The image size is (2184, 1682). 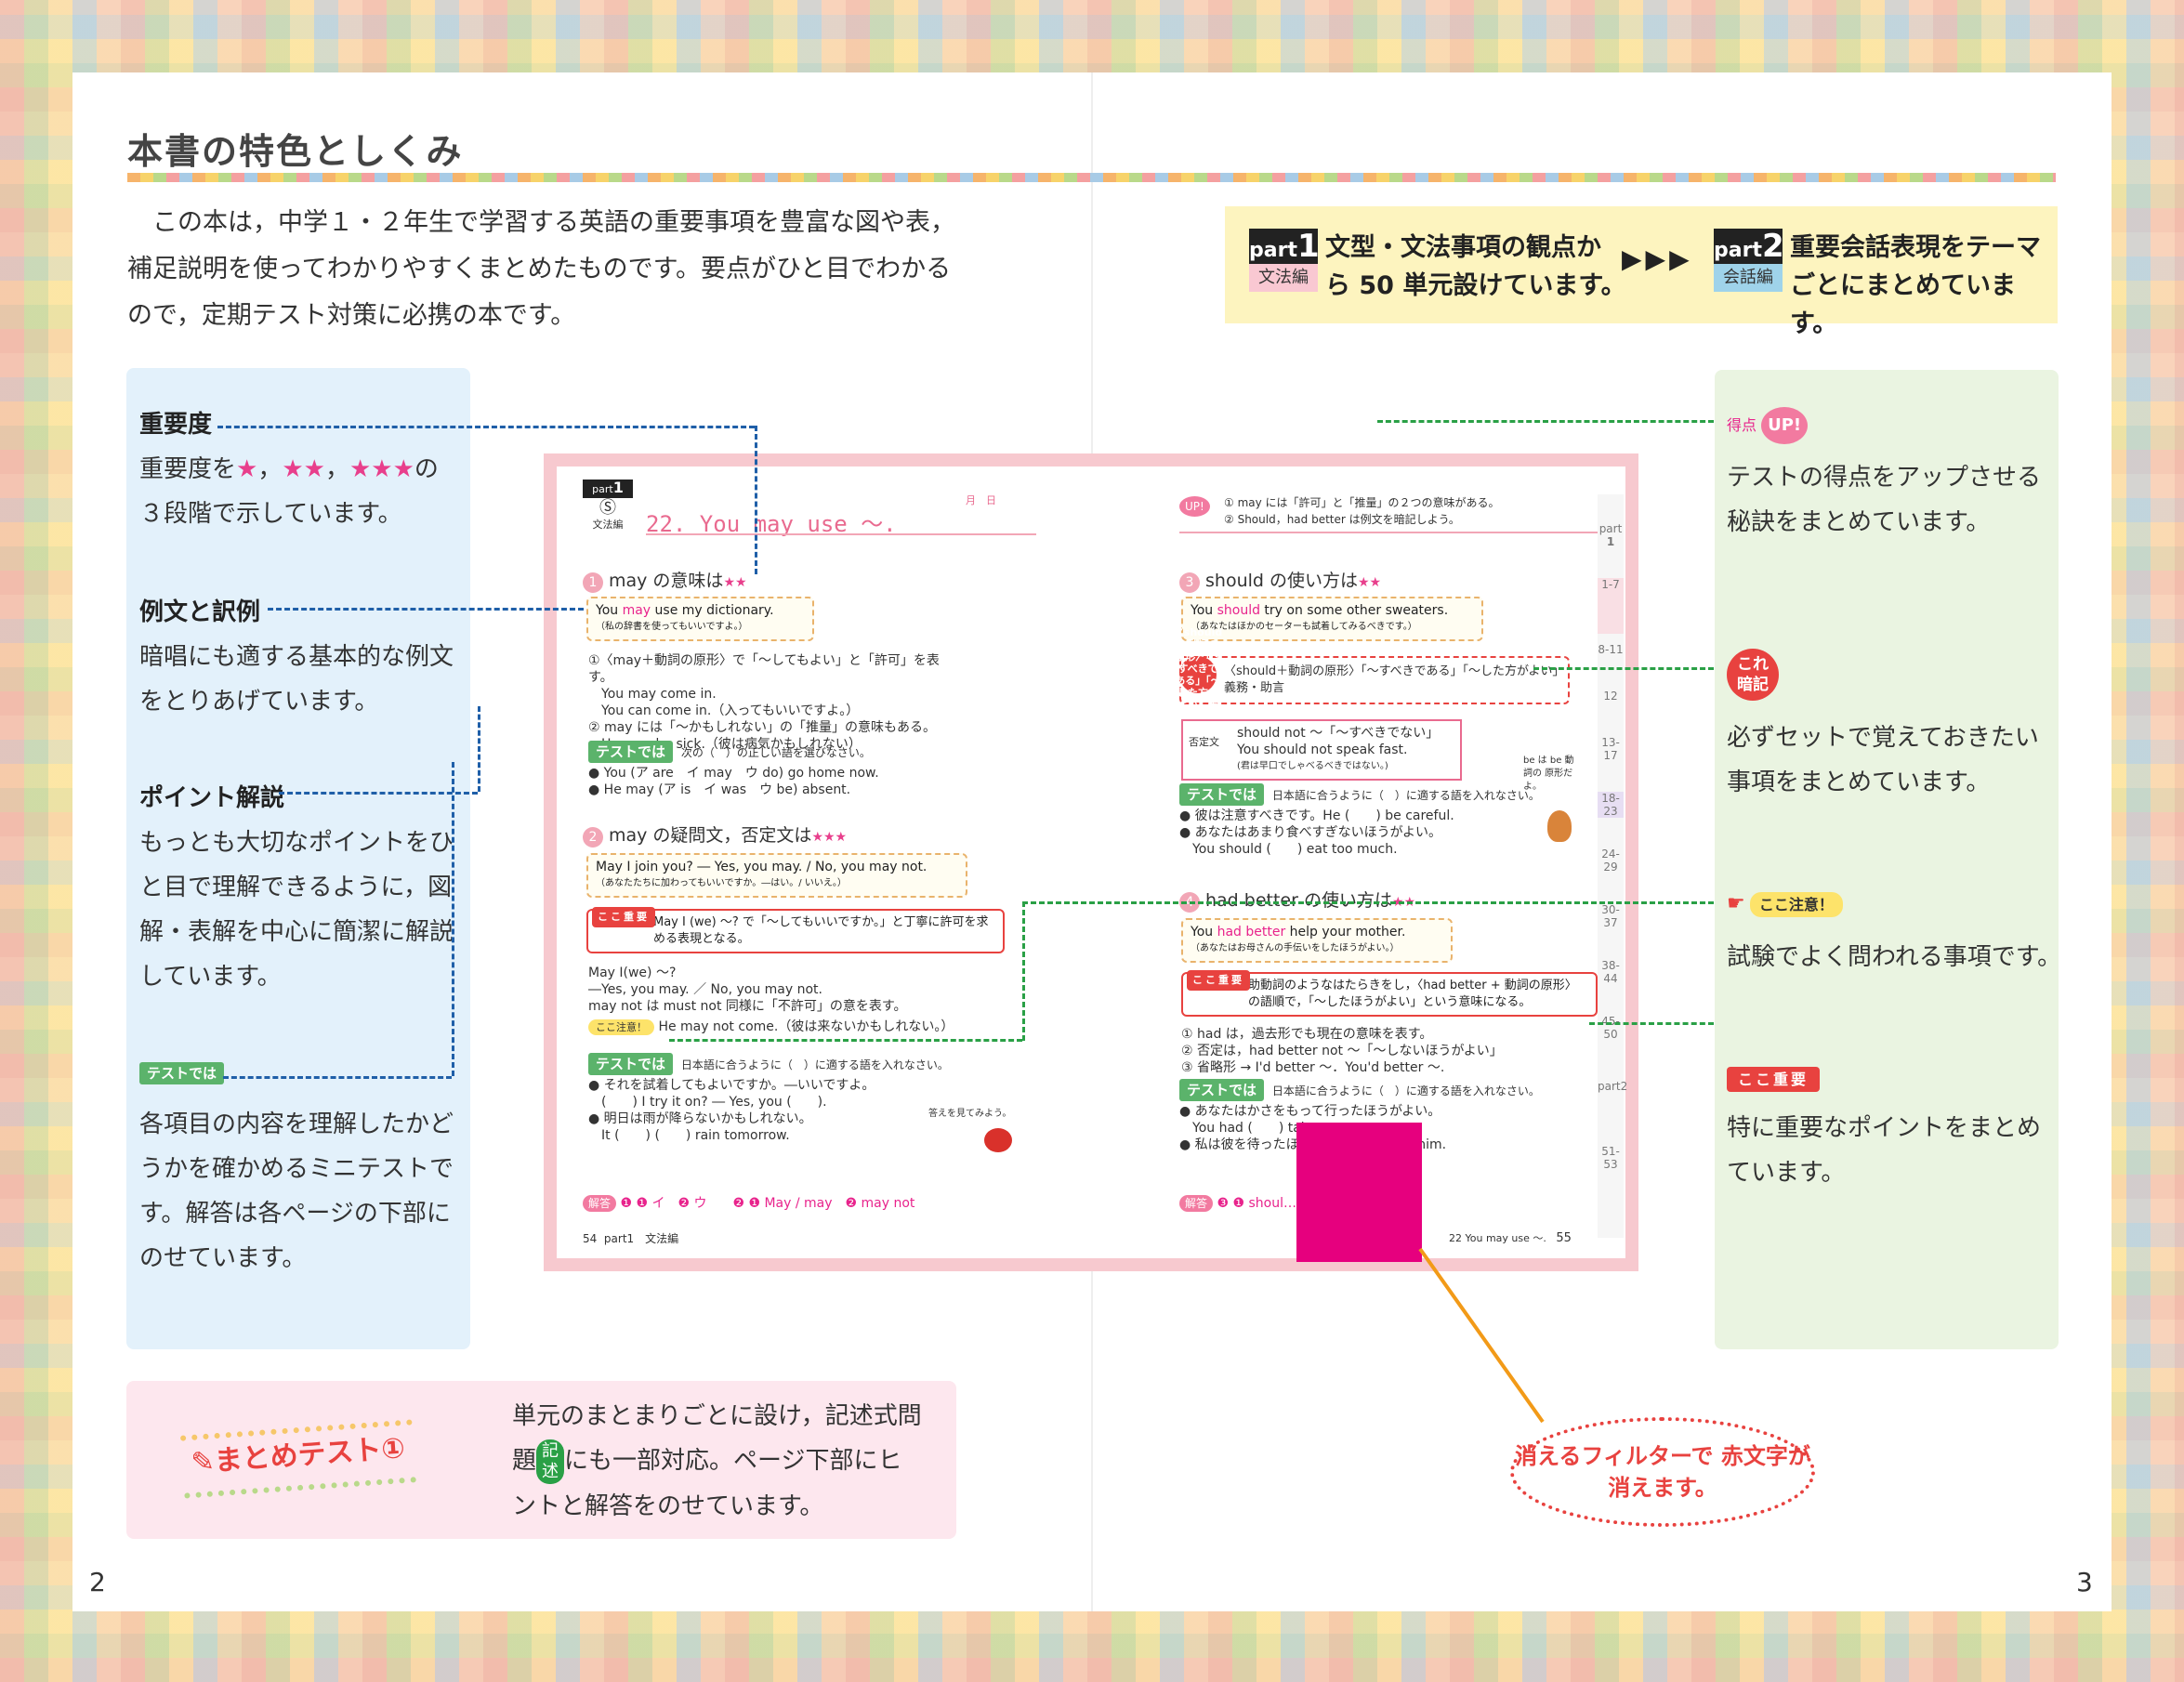 I want to click on star-icon: ★, so click(x=247, y=469).